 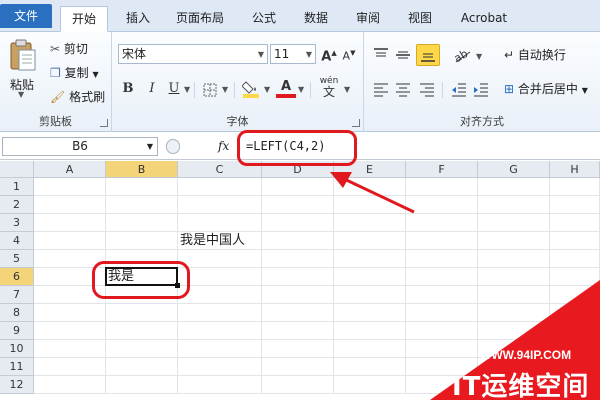 I want to click on watermark-url: WWW.94IP.COM, so click(x=526, y=355).